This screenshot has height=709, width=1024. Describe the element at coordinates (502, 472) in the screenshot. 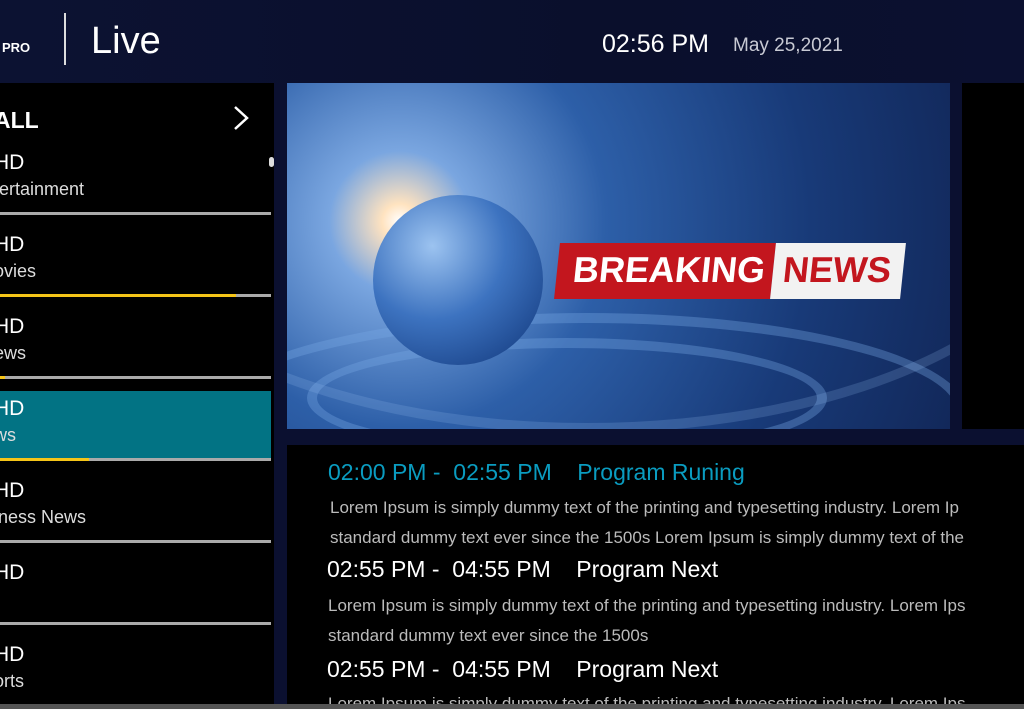

I see `program-end: 02:55 PM` at that location.